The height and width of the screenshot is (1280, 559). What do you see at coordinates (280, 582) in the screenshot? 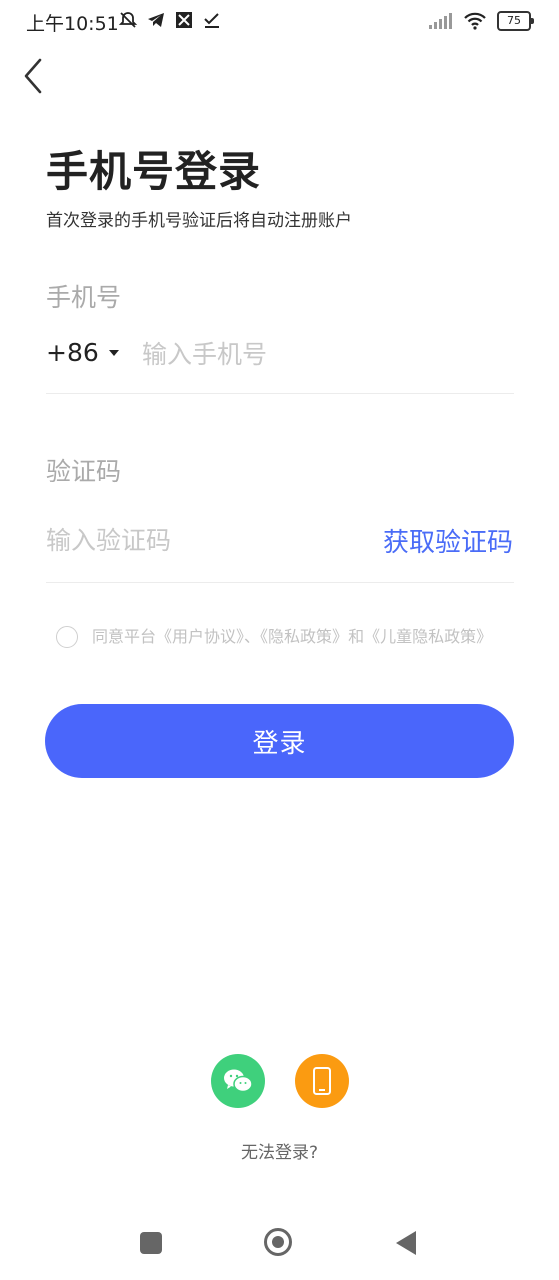
I see `code-divider` at bounding box center [280, 582].